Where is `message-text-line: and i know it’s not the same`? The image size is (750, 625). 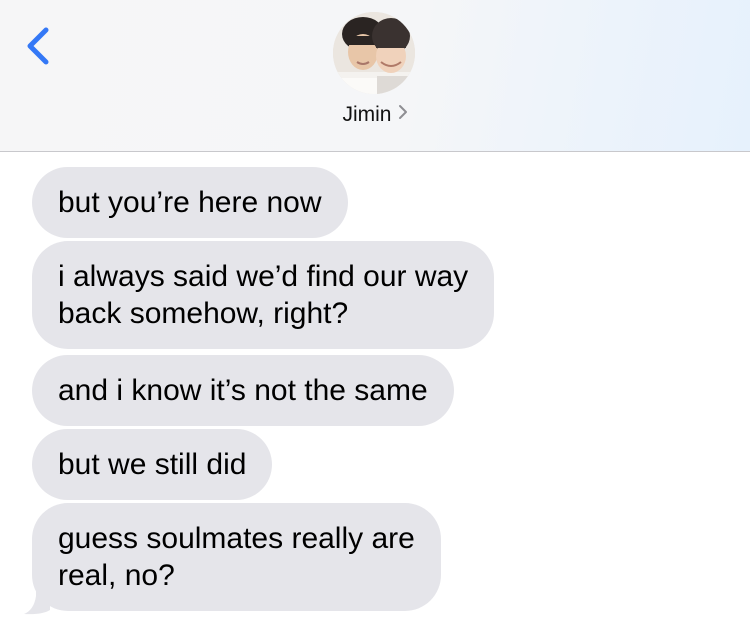
message-text-line: and i know it’s not the same is located at coordinates (243, 390).